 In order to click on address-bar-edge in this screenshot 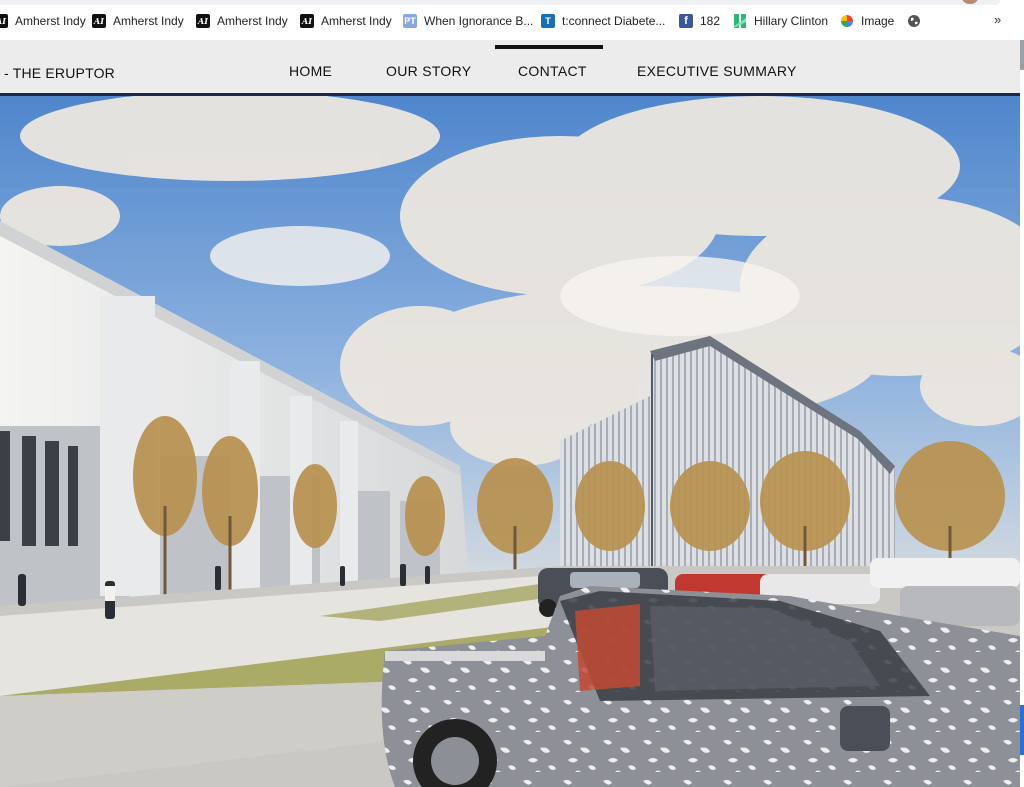, I will do `click(500, 2)`.